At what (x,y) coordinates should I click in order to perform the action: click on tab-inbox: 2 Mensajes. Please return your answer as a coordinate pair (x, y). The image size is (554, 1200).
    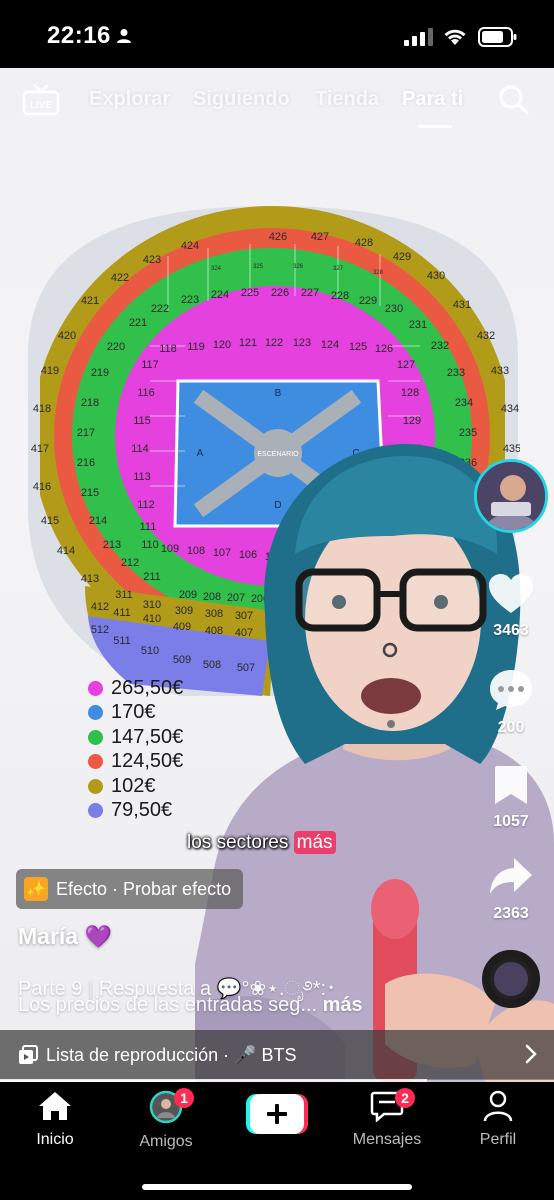
    Looking at the image, I should click on (387, 1118).